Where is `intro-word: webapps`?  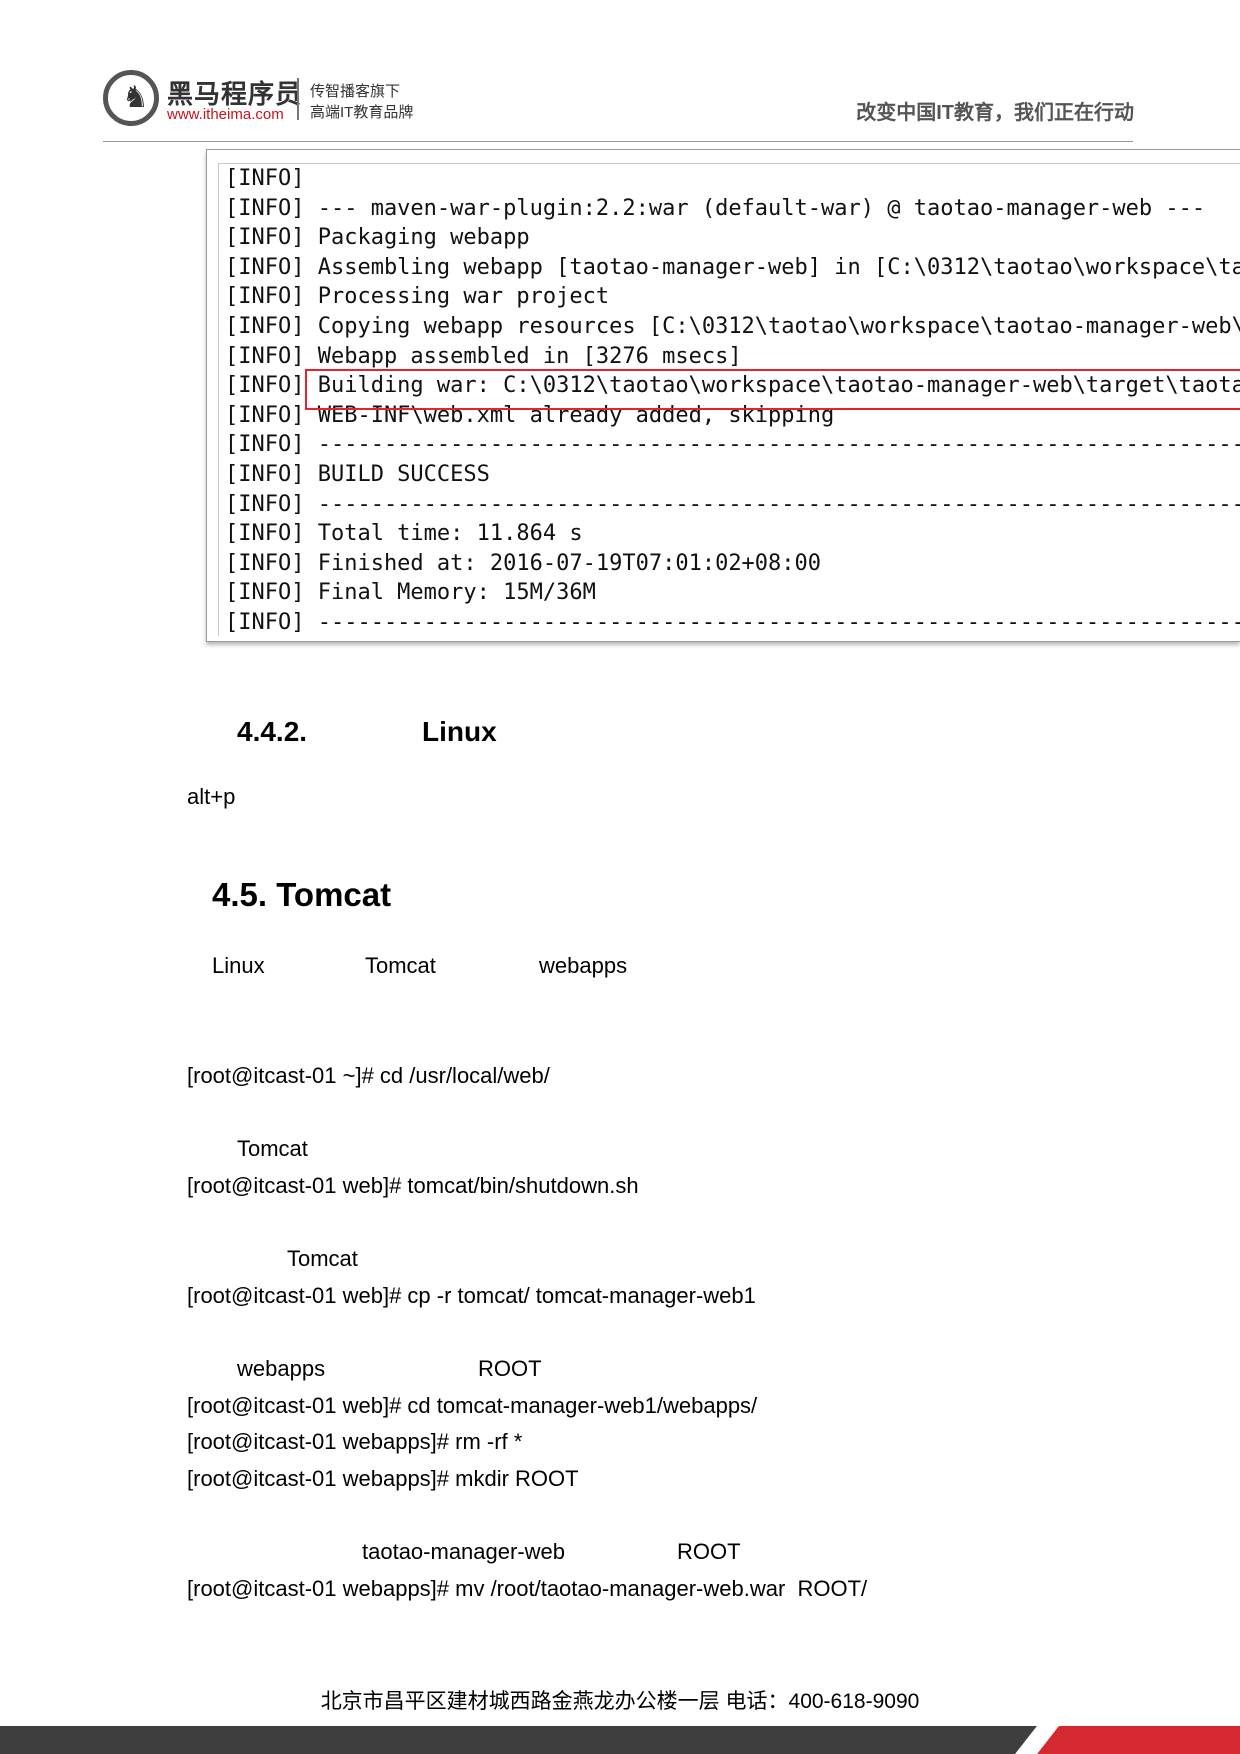 intro-word: webapps is located at coordinates (583, 965).